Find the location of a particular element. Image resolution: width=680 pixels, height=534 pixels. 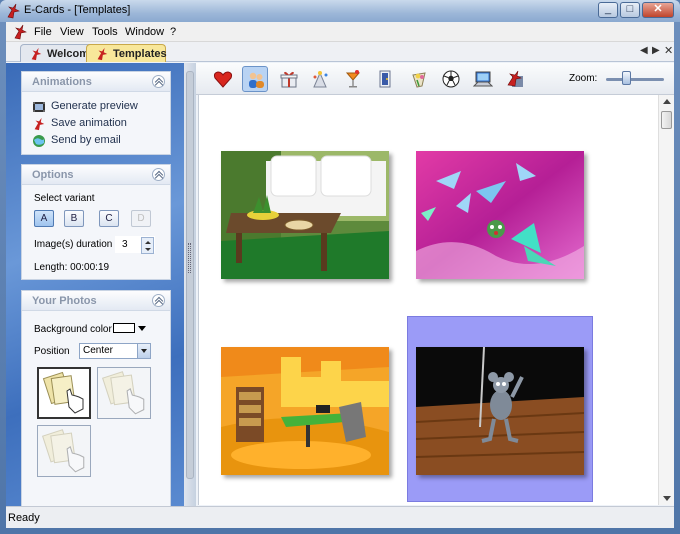

people-icon is located at coordinates (256, 80).